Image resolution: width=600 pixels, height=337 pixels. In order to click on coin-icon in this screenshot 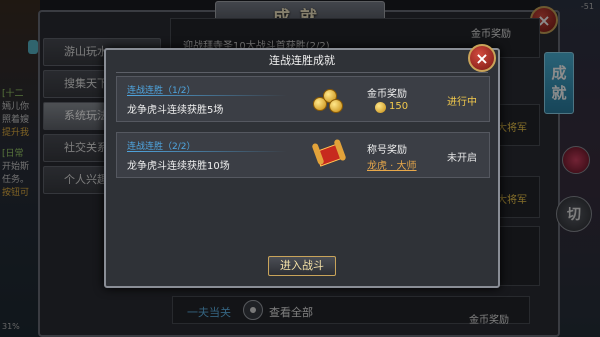, I will do `click(380, 107)`.